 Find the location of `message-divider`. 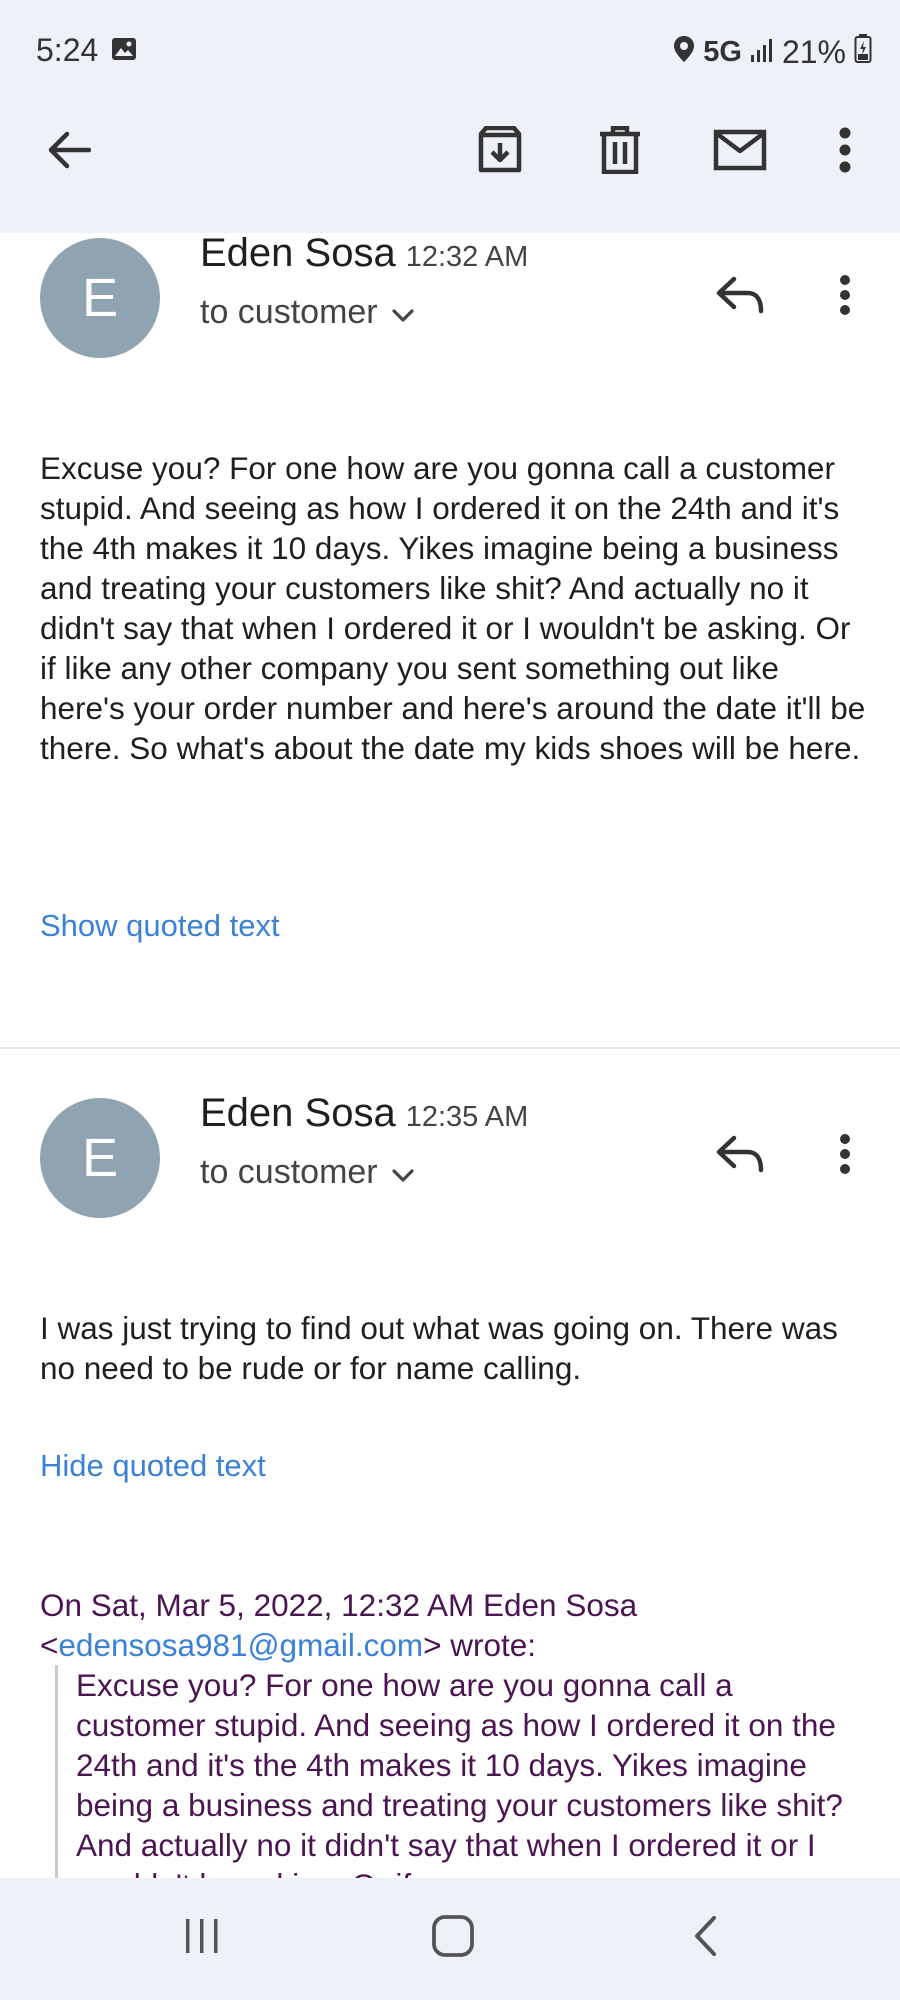

message-divider is located at coordinates (450, 1048).